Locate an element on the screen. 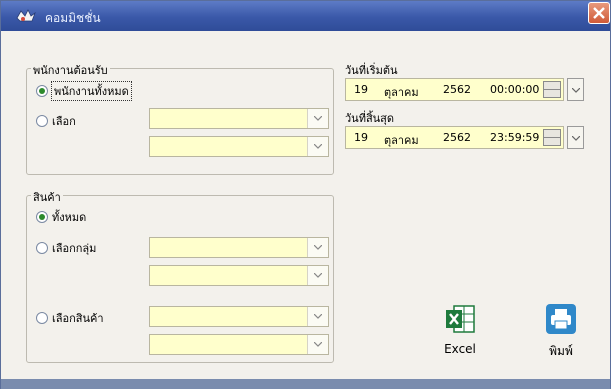 Image resolution: width=611 pixels, height=389 pixels. end-day: 19 is located at coordinates (361, 137).